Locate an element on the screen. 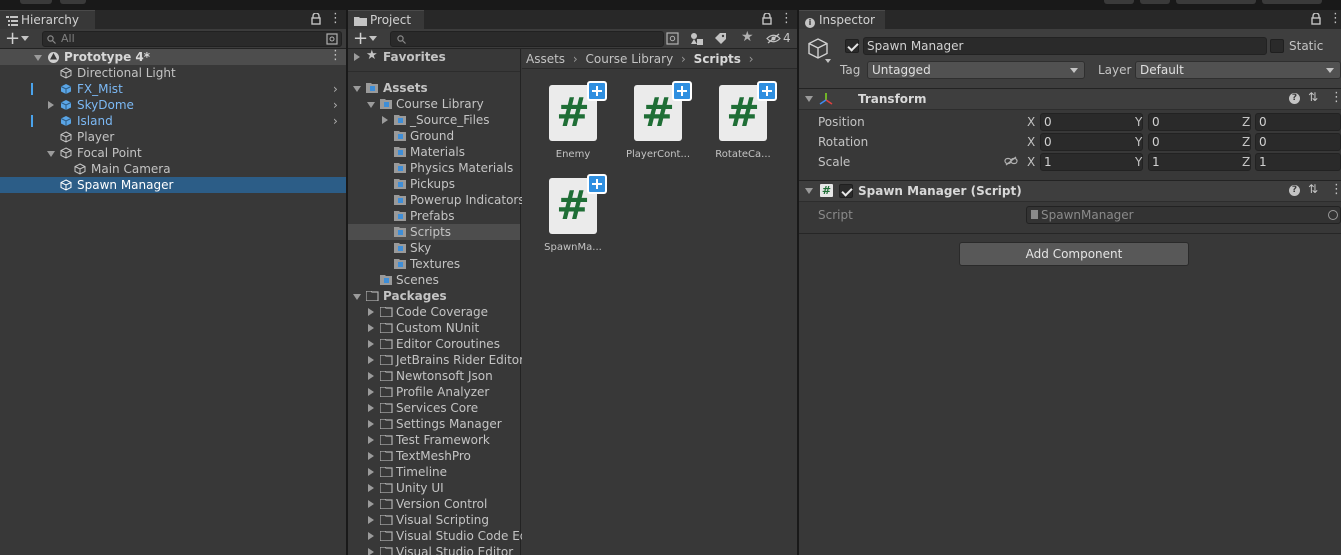  position-x-field: 0 is located at coordinates (1091, 122).